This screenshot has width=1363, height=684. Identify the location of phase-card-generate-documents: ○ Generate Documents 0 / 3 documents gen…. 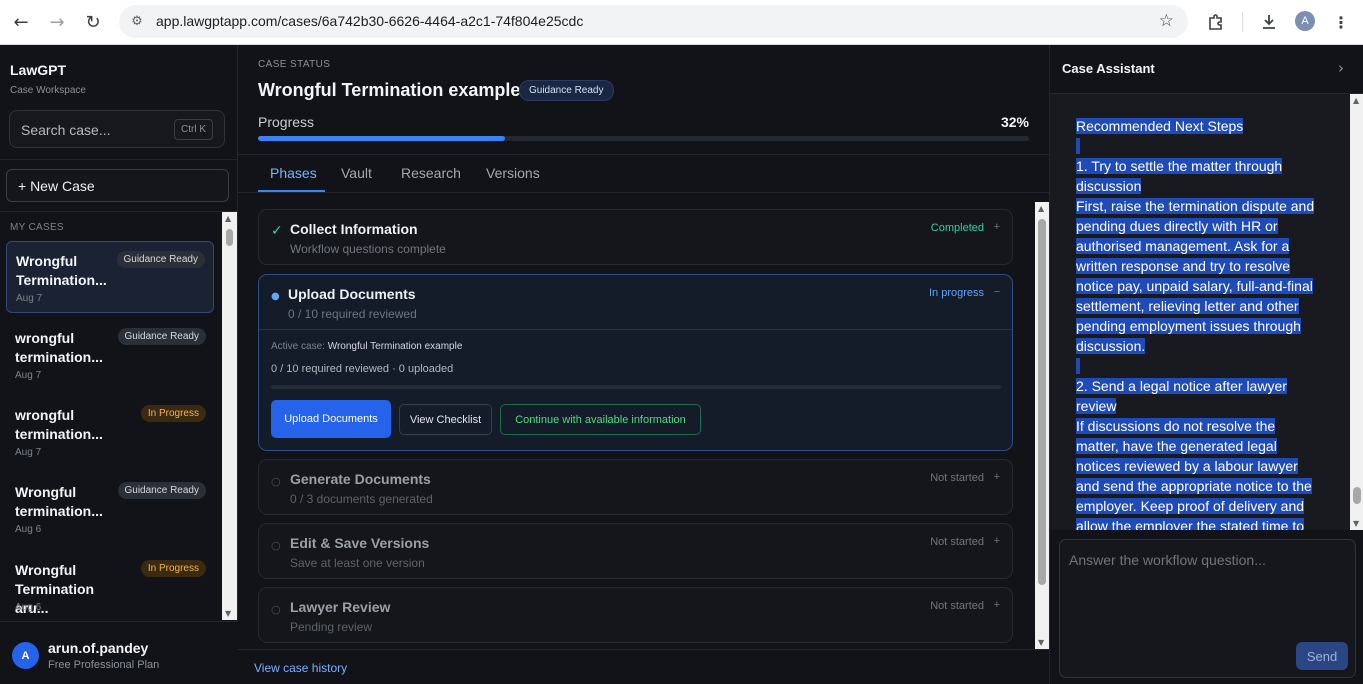
(635, 487).